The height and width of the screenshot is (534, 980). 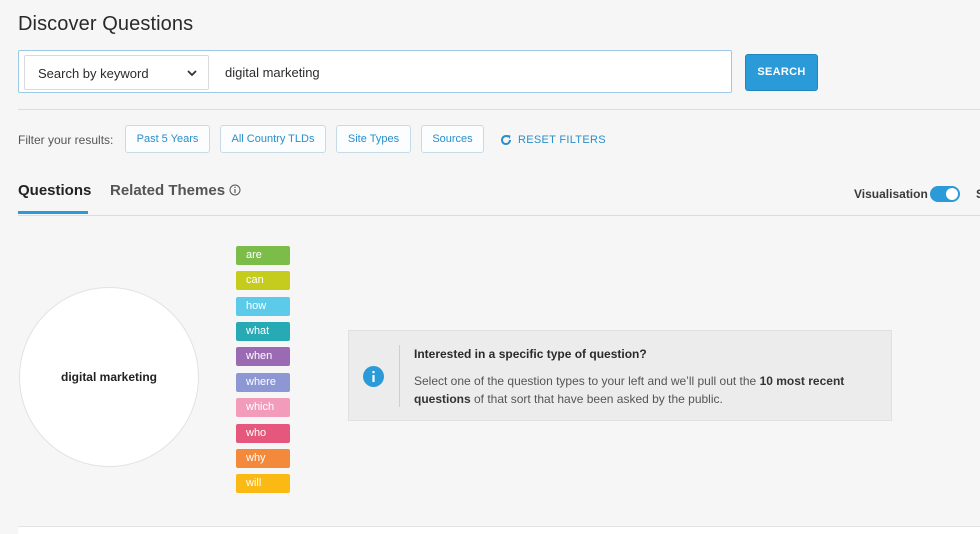 What do you see at coordinates (263, 306) in the screenshot?
I see `question-type-how: how` at bounding box center [263, 306].